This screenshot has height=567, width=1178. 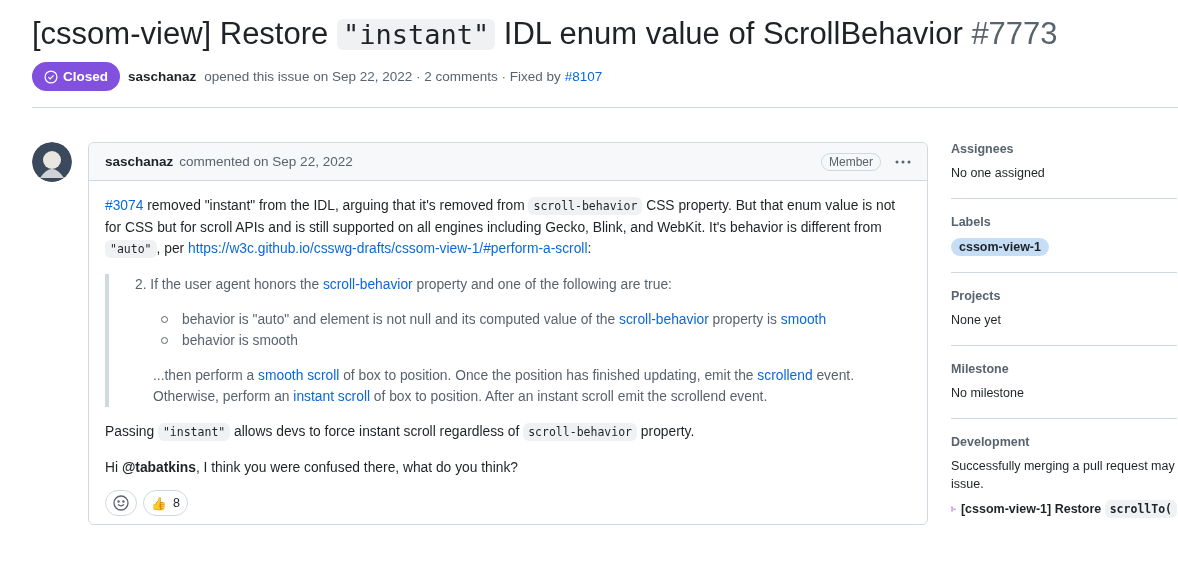 What do you see at coordinates (983, 149) in the screenshot?
I see `section-heading: Assignees` at bounding box center [983, 149].